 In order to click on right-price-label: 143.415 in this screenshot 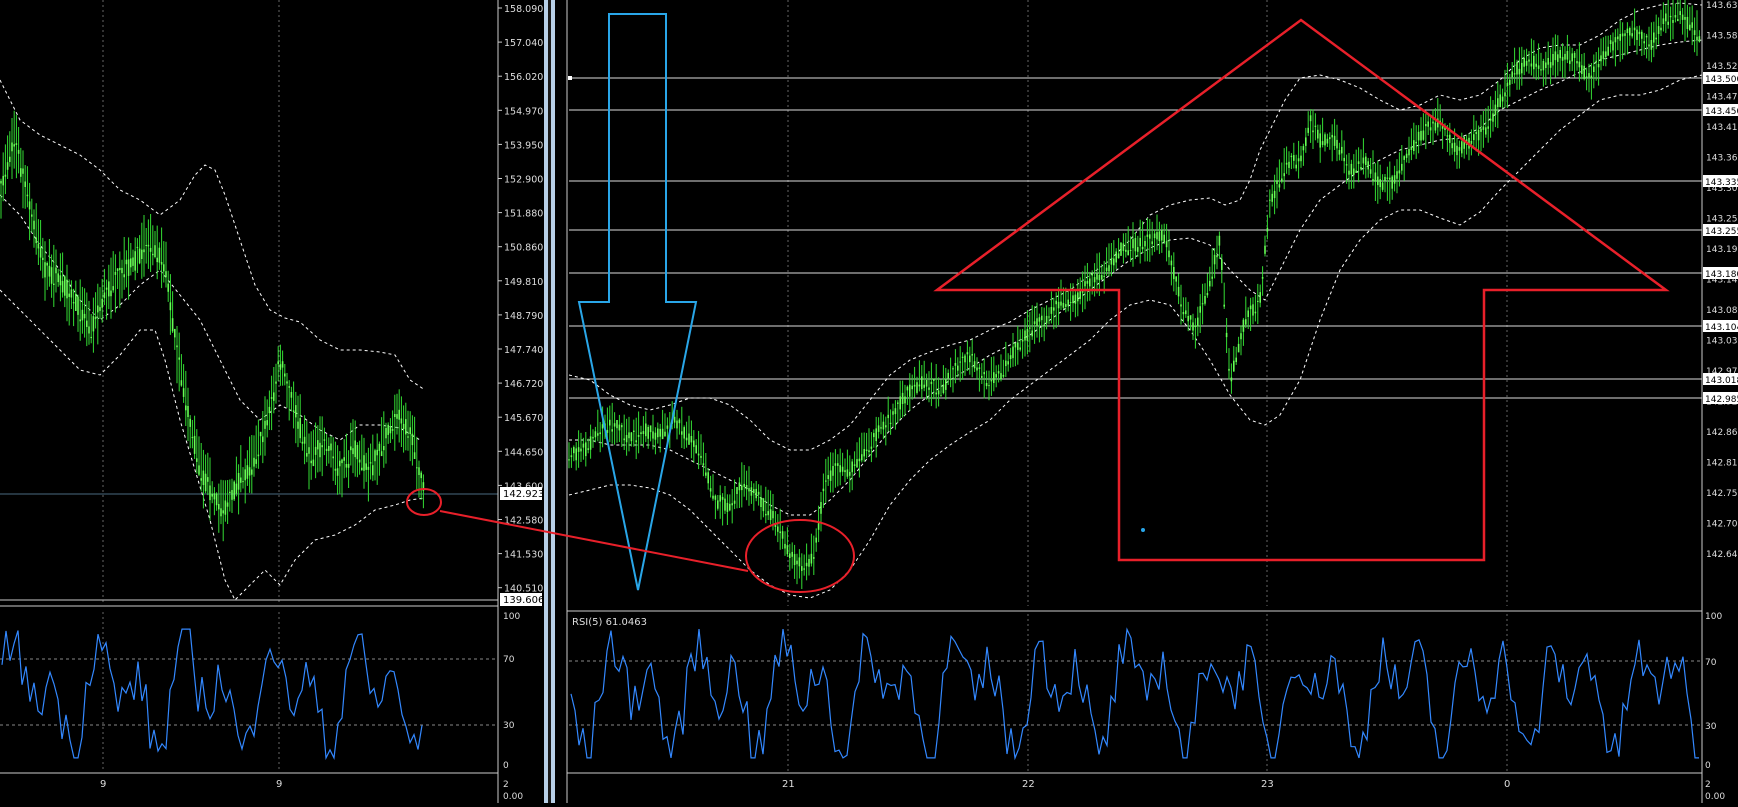, I will do `click(1722, 128)`.